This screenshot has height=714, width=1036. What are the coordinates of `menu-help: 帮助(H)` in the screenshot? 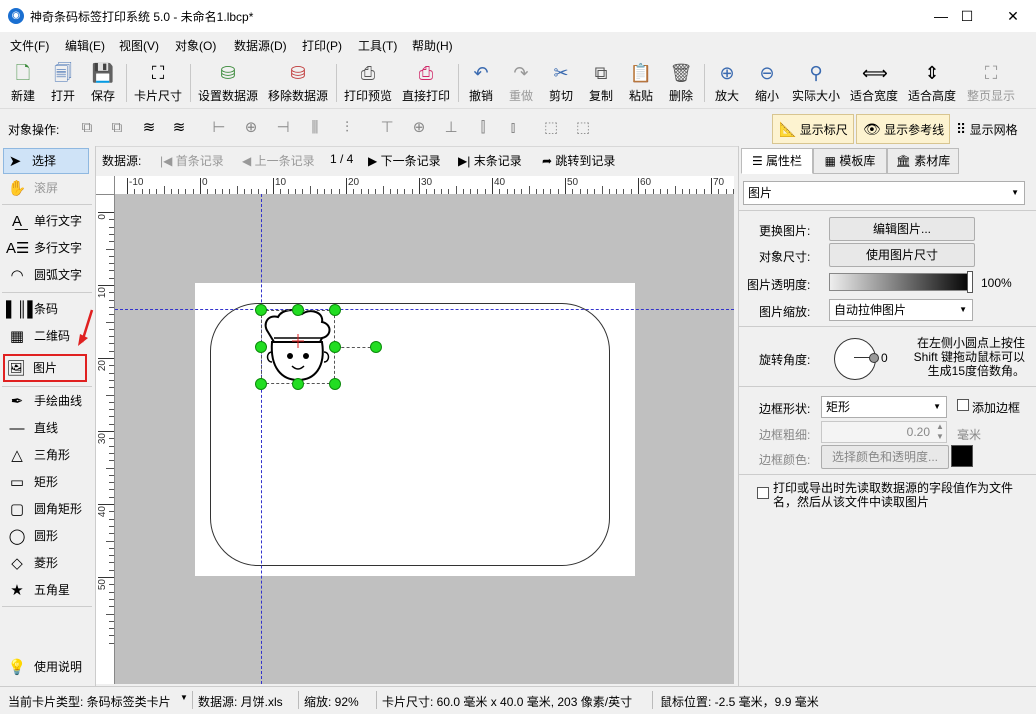 It's located at (432, 45).